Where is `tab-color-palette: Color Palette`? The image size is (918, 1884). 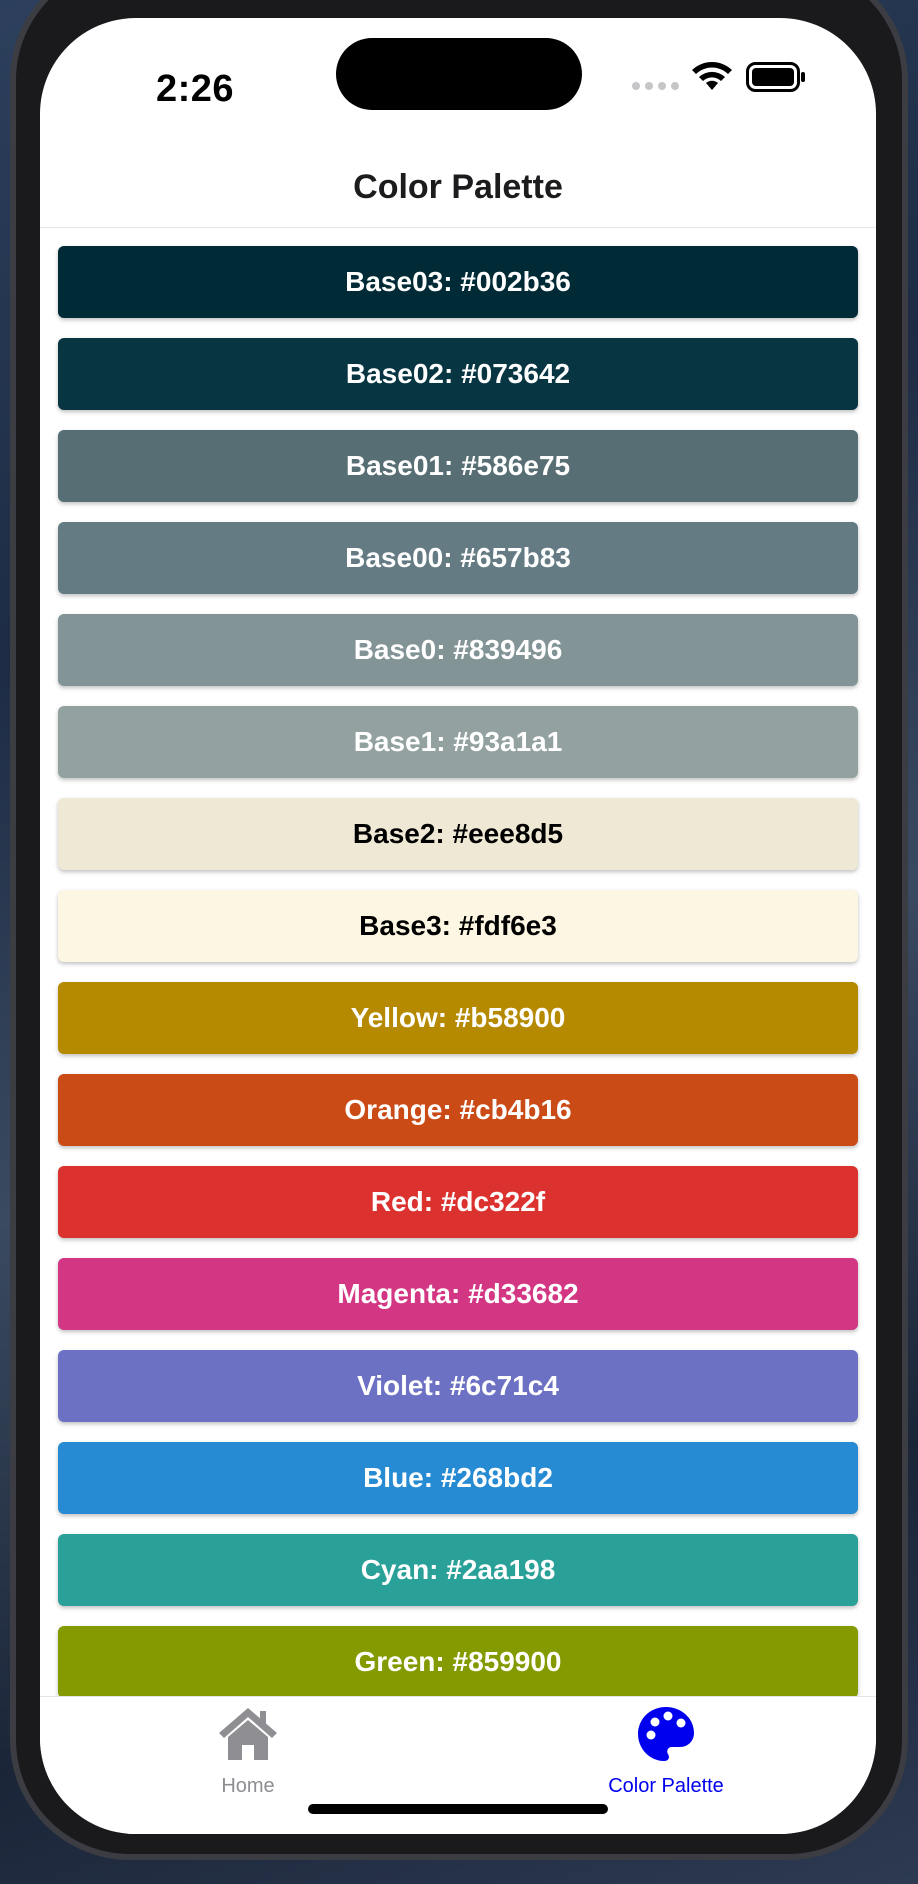
tab-color-palette: Color Palette is located at coordinates (666, 1755).